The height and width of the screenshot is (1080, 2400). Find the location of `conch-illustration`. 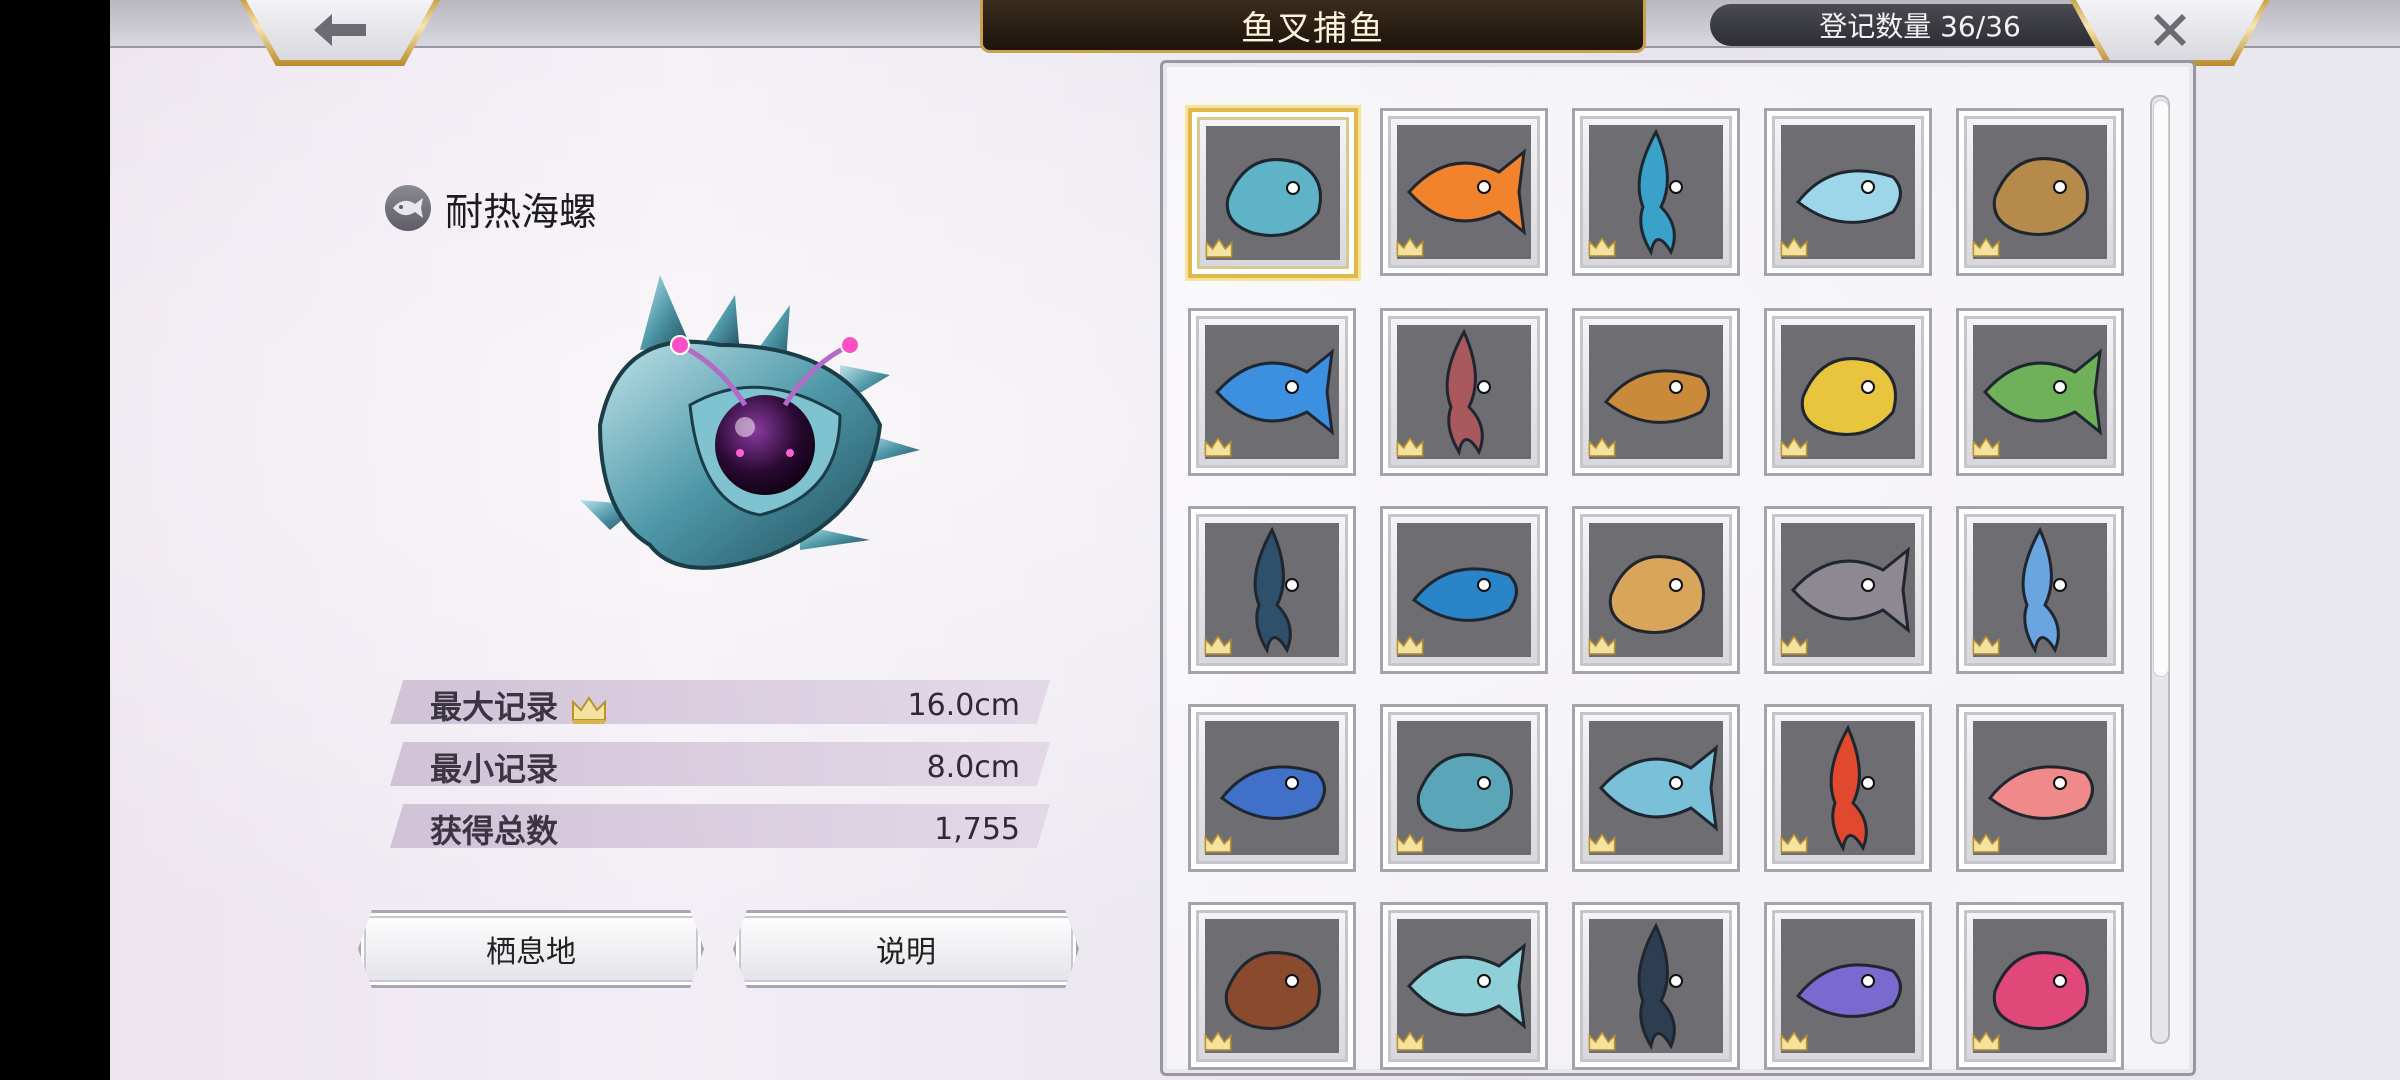

conch-illustration is located at coordinates (750, 422).